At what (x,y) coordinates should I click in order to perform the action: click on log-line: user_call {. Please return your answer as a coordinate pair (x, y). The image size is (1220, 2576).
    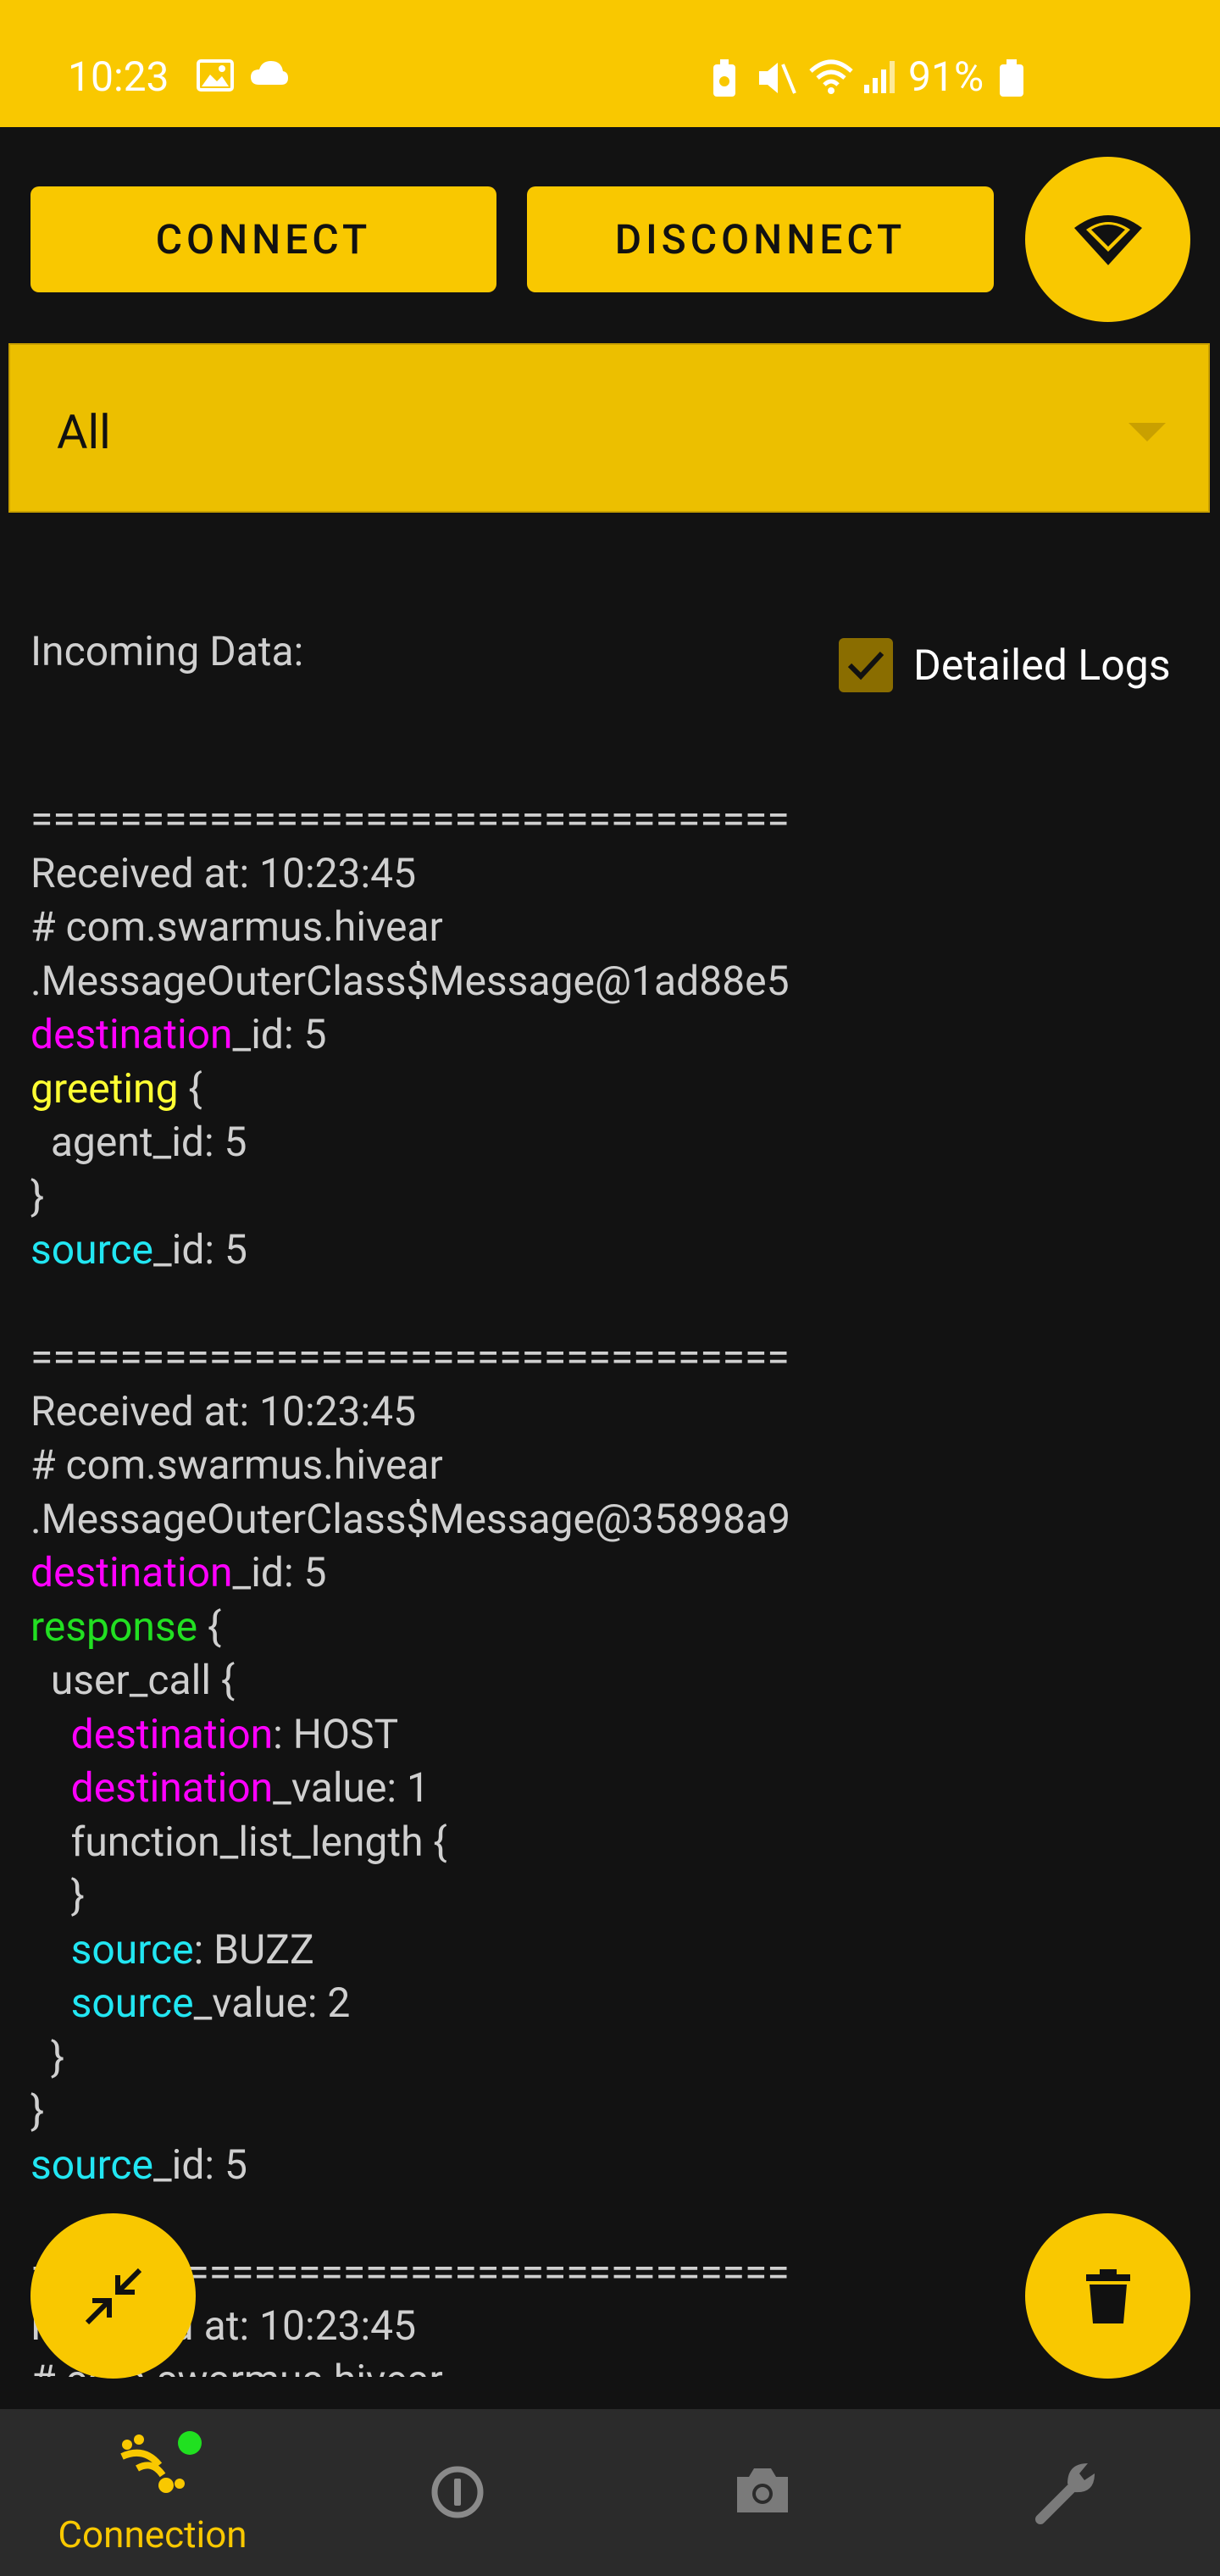
    Looking at the image, I should click on (615, 1680).